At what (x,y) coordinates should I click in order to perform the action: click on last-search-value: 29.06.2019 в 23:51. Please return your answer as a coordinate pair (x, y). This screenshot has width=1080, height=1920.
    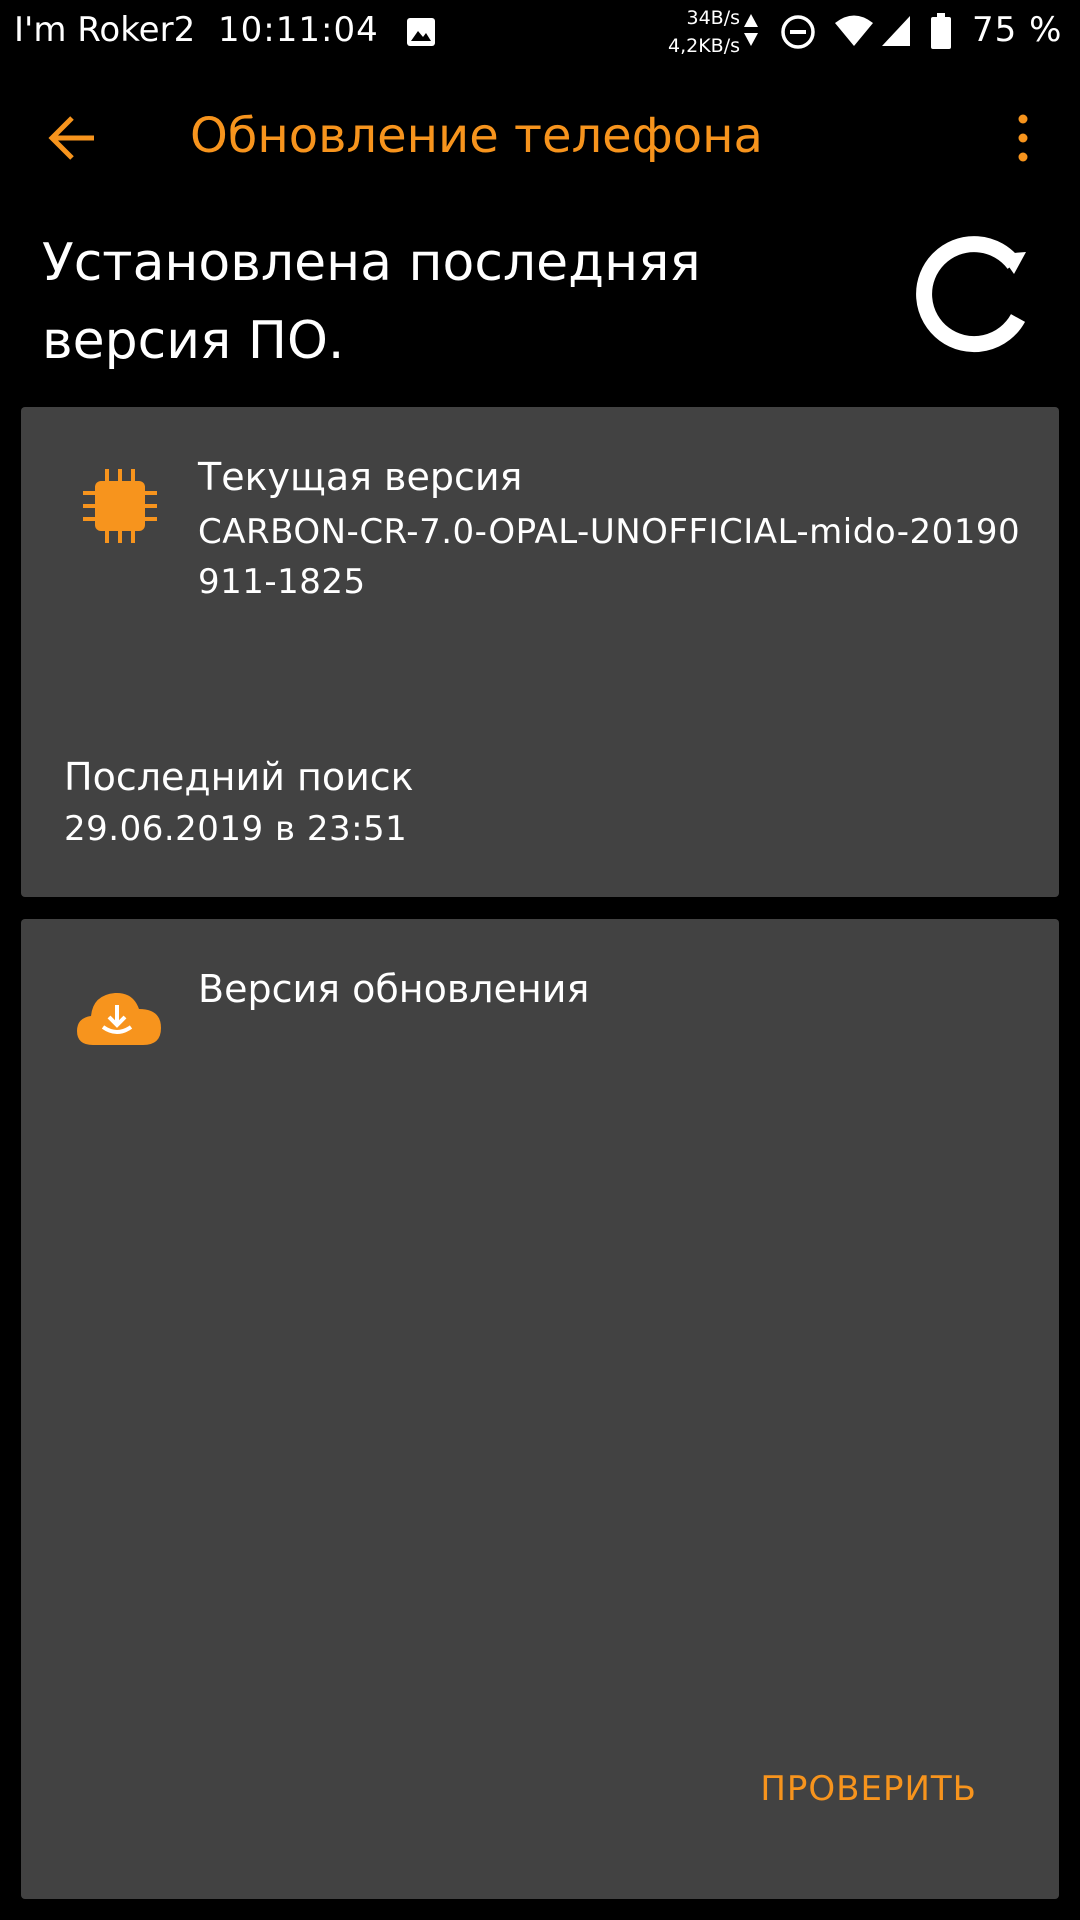
    Looking at the image, I should click on (236, 829).